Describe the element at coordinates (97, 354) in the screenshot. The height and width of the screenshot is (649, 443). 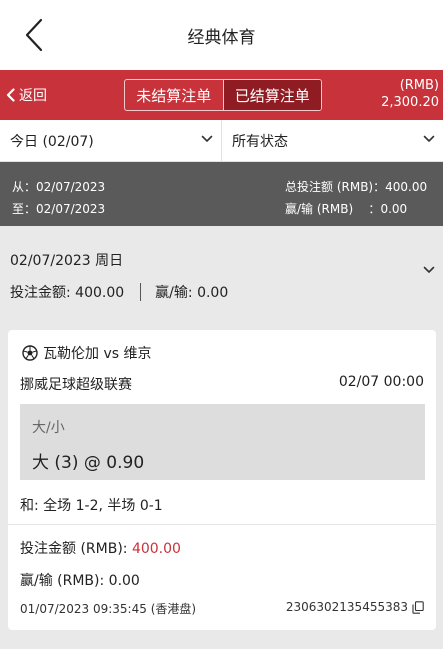
I see `match-teams: 瓦勒伦加 vs 维京` at that location.